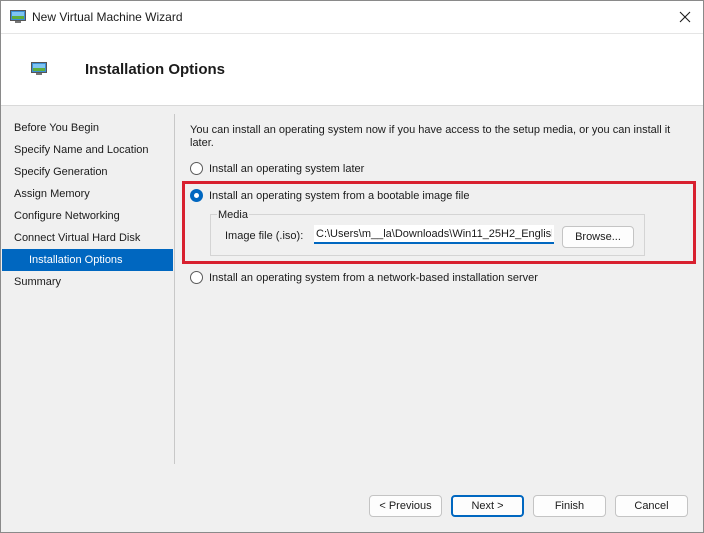 This screenshot has width=704, height=533. Describe the element at coordinates (87, 150) in the screenshot. I see `nav-item-specify-name-location: Specify Name and Location` at that location.